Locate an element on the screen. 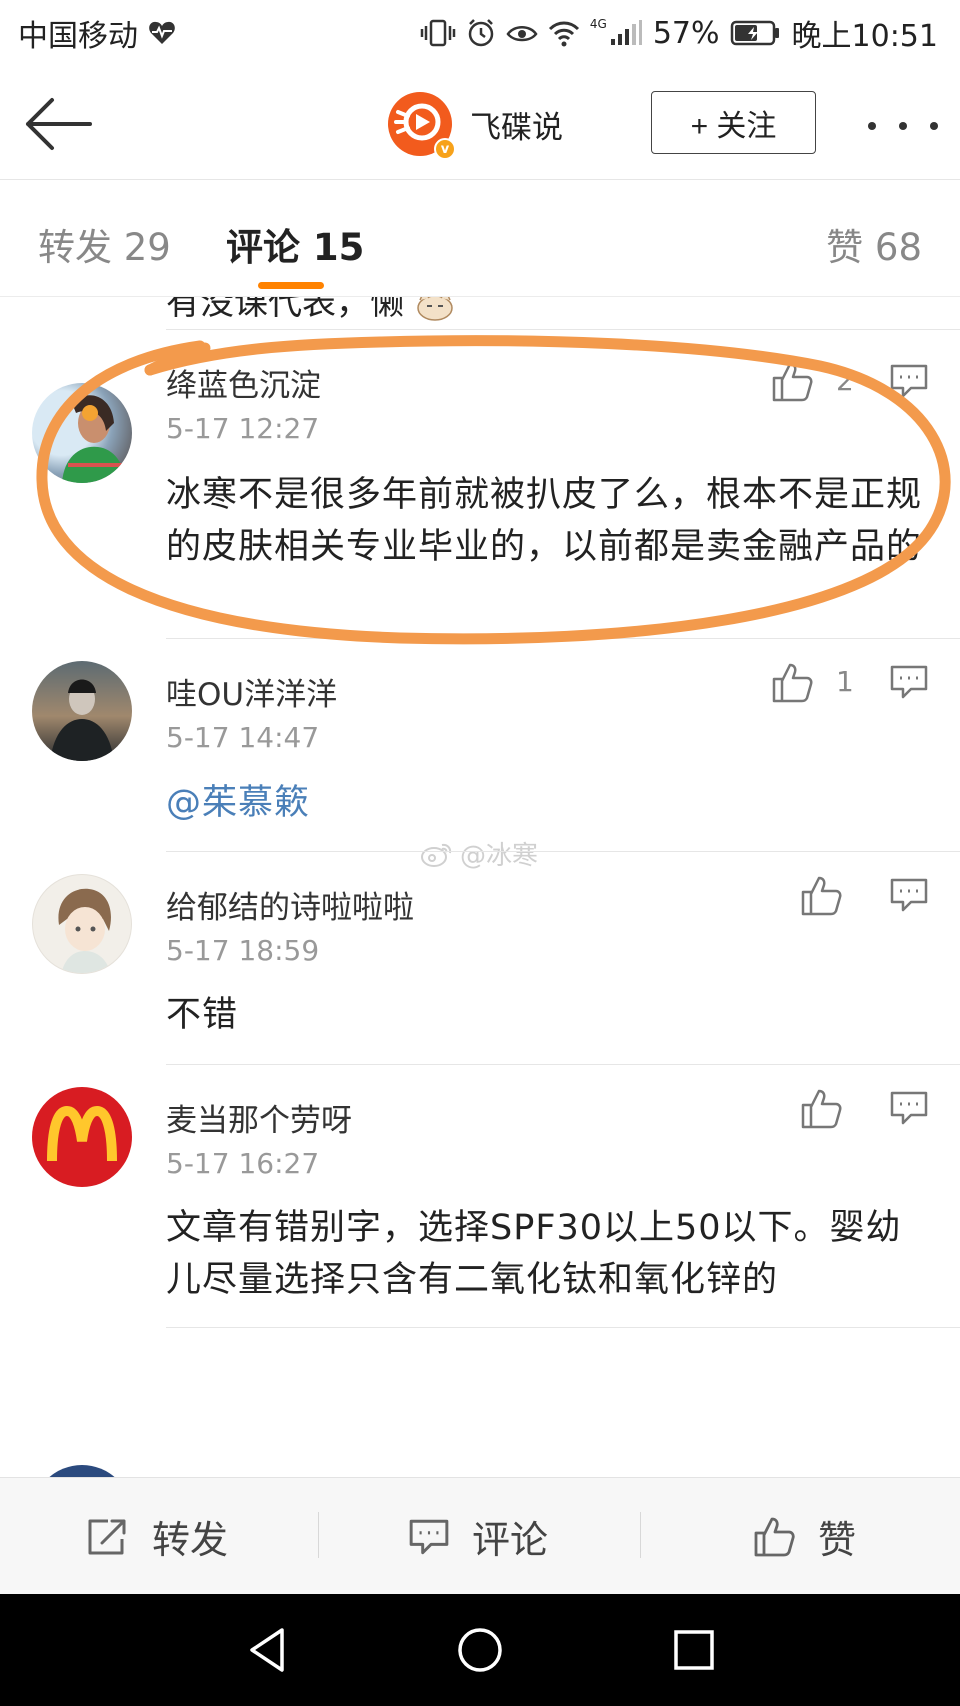 The width and height of the screenshot is (960, 1706). repost-button: 转发 is located at coordinates (157, 1536).